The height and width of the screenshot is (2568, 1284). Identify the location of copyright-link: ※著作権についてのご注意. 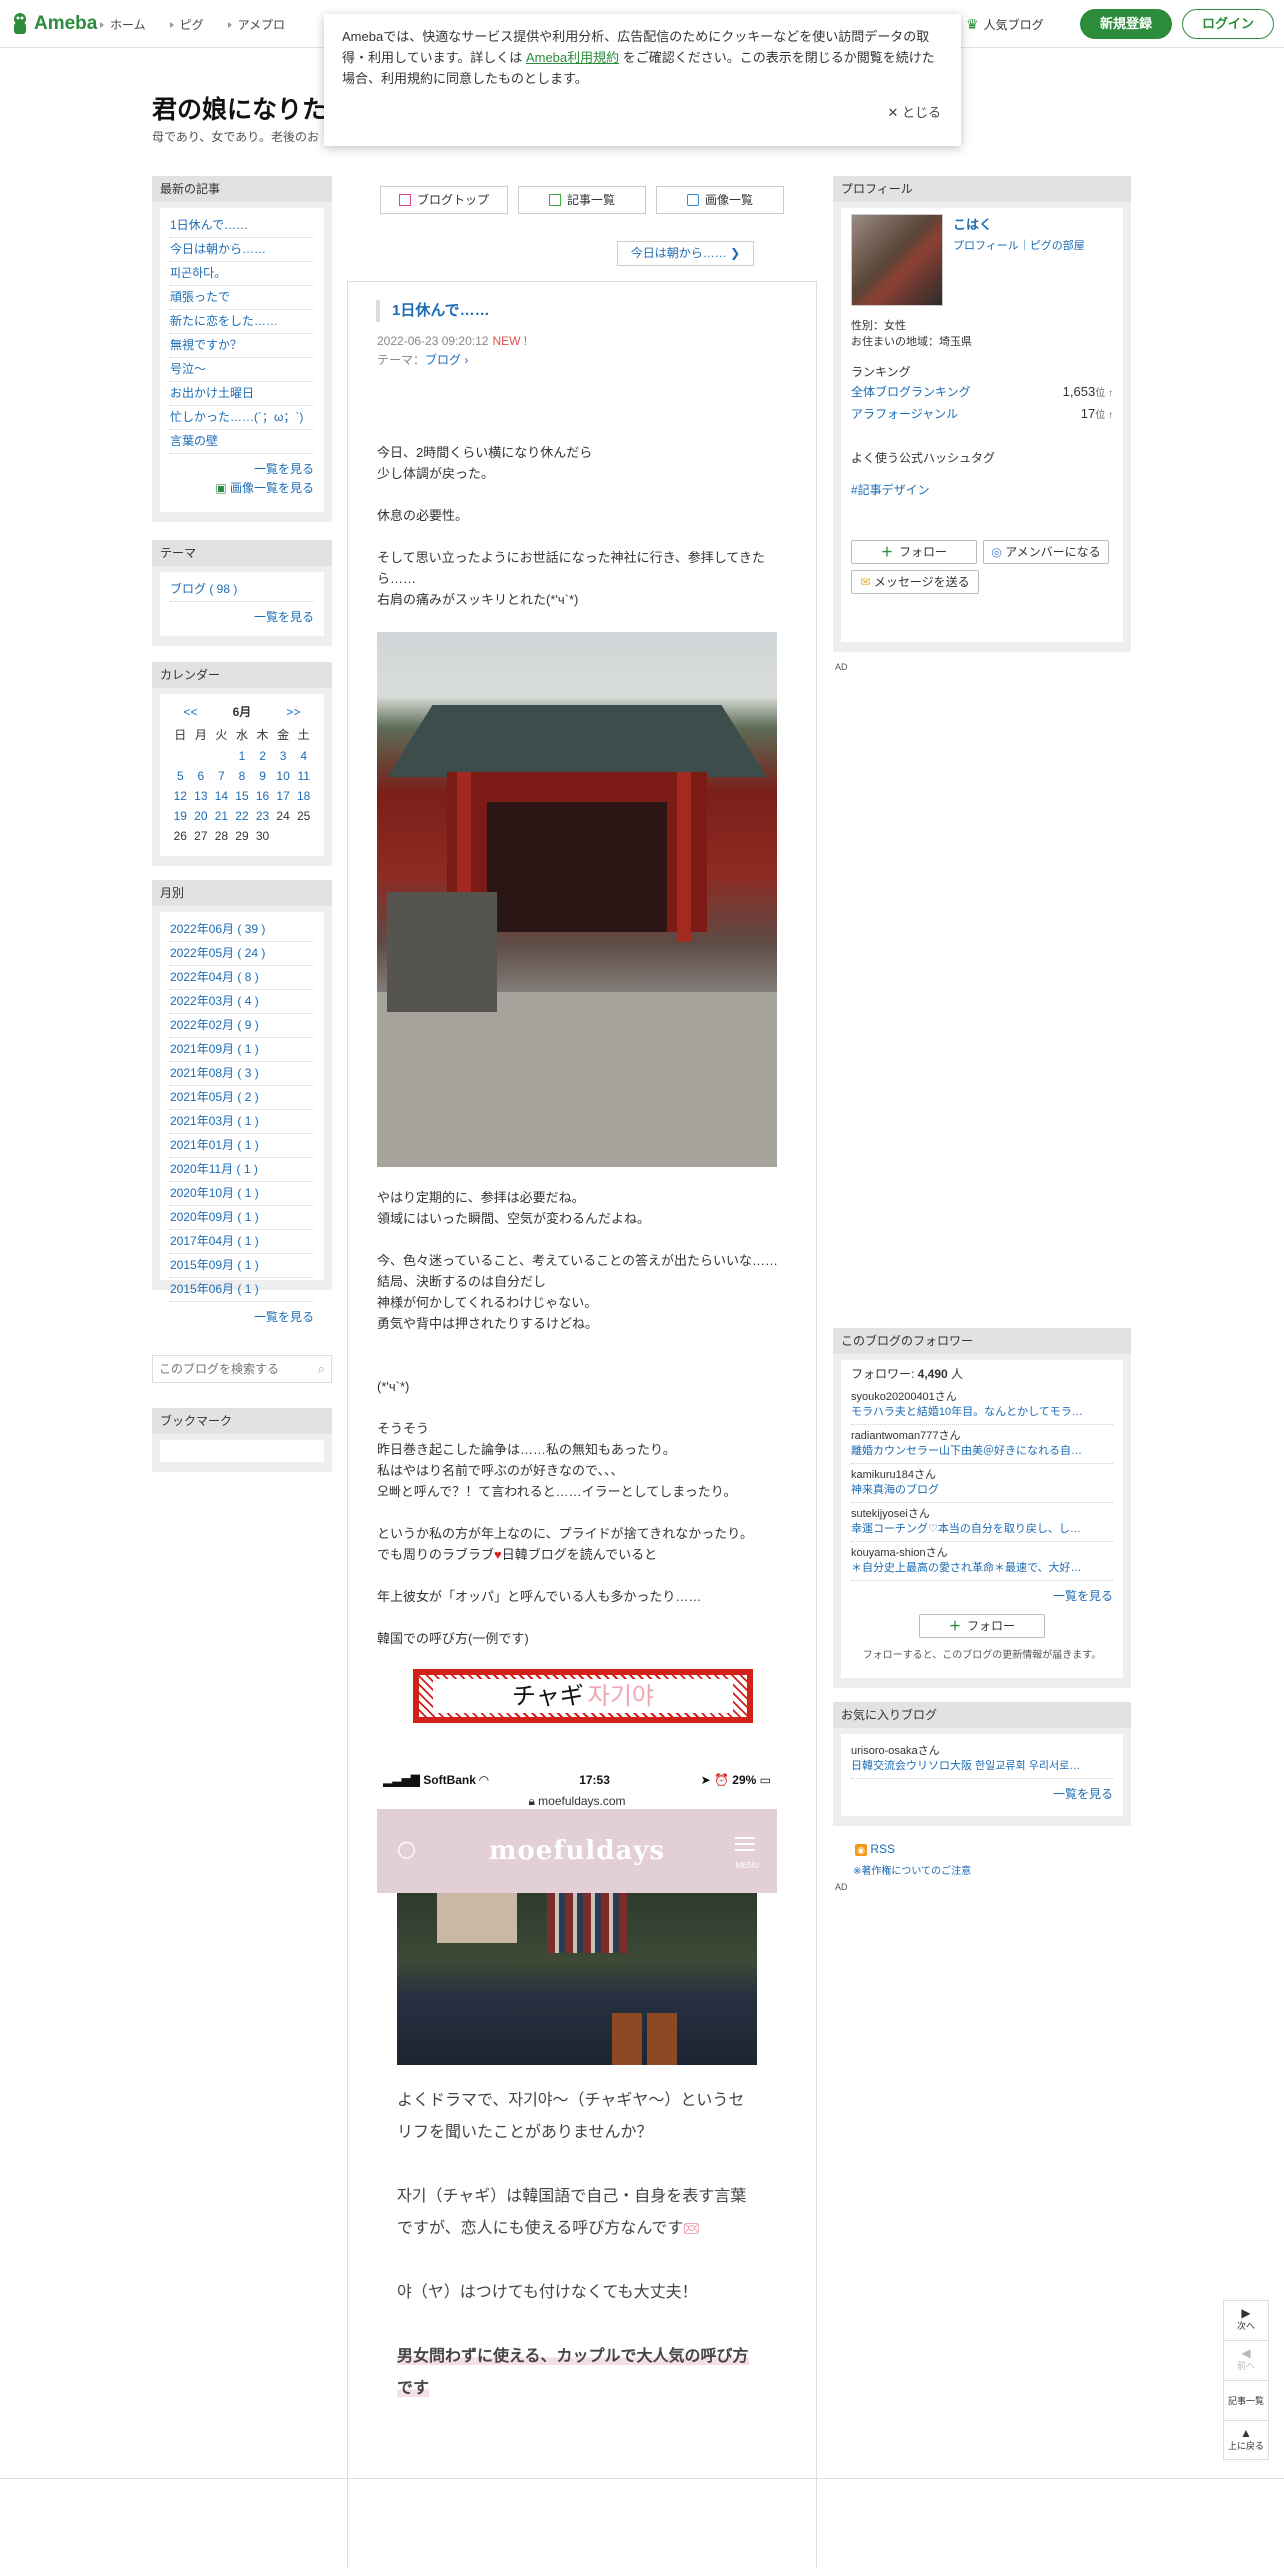
(912, 1869).